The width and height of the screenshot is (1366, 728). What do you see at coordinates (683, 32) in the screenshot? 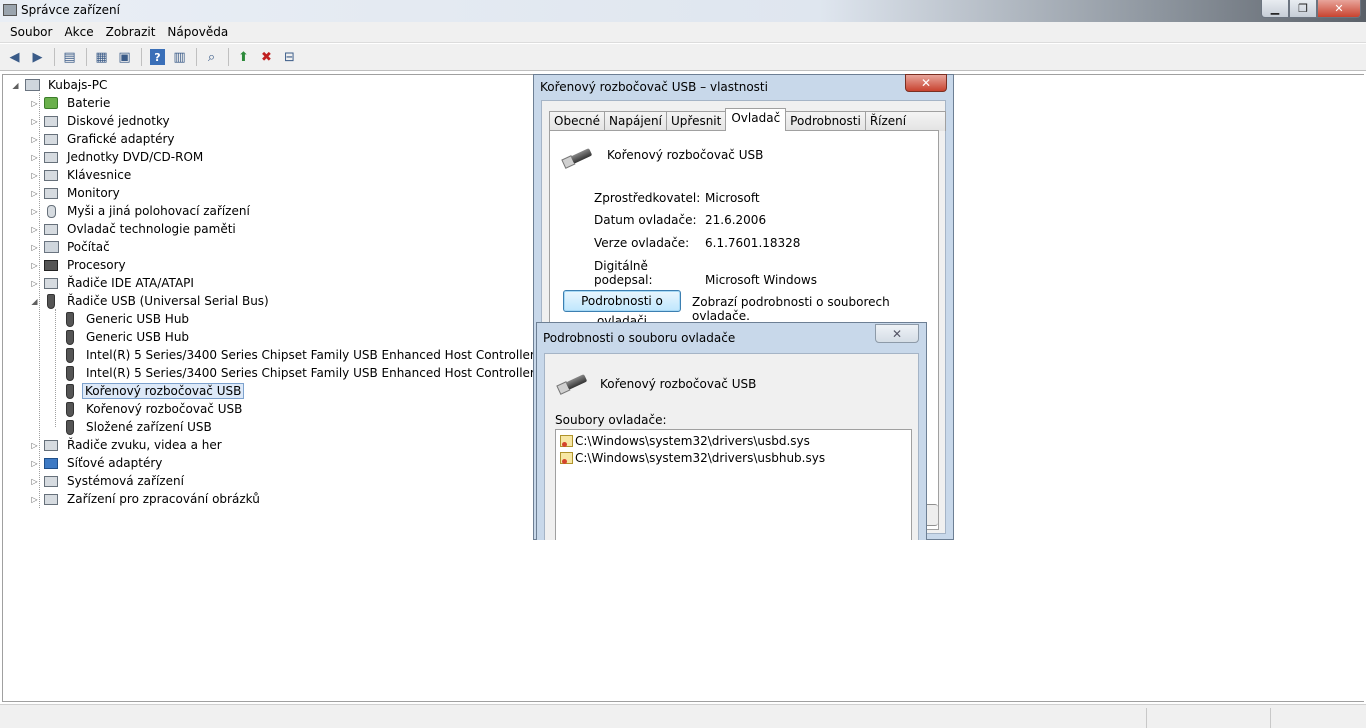
I see `menu-bar: Soubor Akce Zobrazit Nápověda` at bounding box center [683, 32].